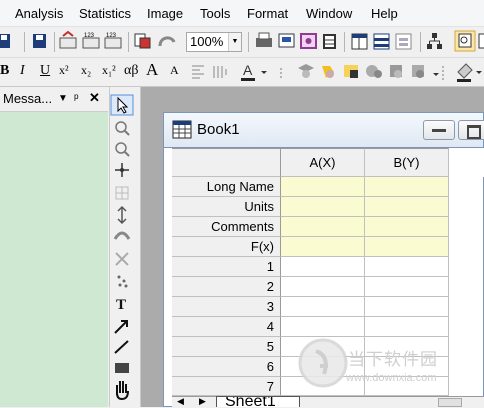 Image resolution: width=484 pixels, height=408 pixels. I want to click on cell-a-long-name, so click(323, 187).